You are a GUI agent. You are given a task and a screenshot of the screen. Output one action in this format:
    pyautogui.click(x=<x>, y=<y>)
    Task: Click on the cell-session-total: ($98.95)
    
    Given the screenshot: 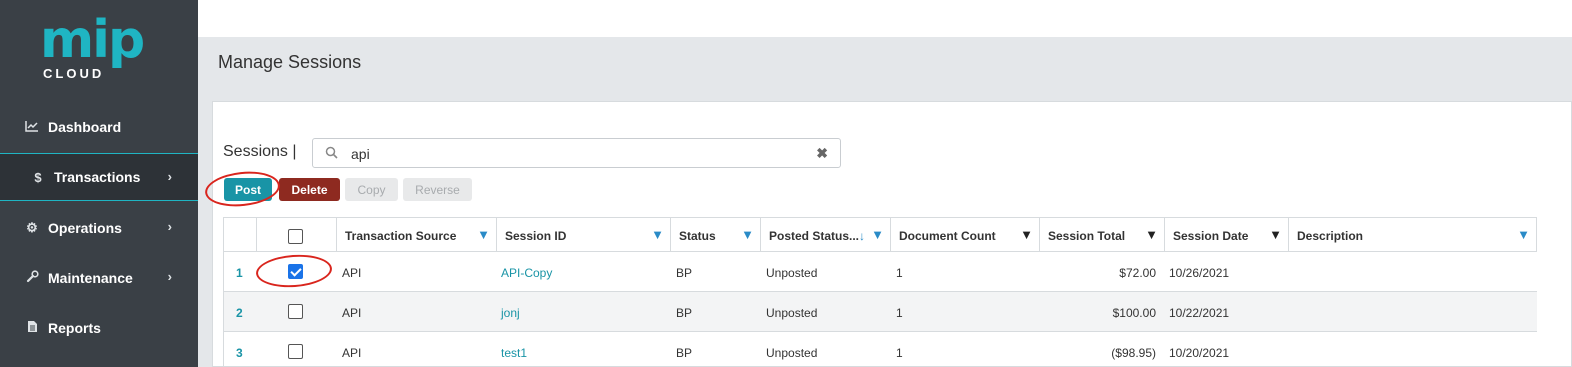 What is the action you would take?
    pyautogui.click(x=1133, y=353)
    